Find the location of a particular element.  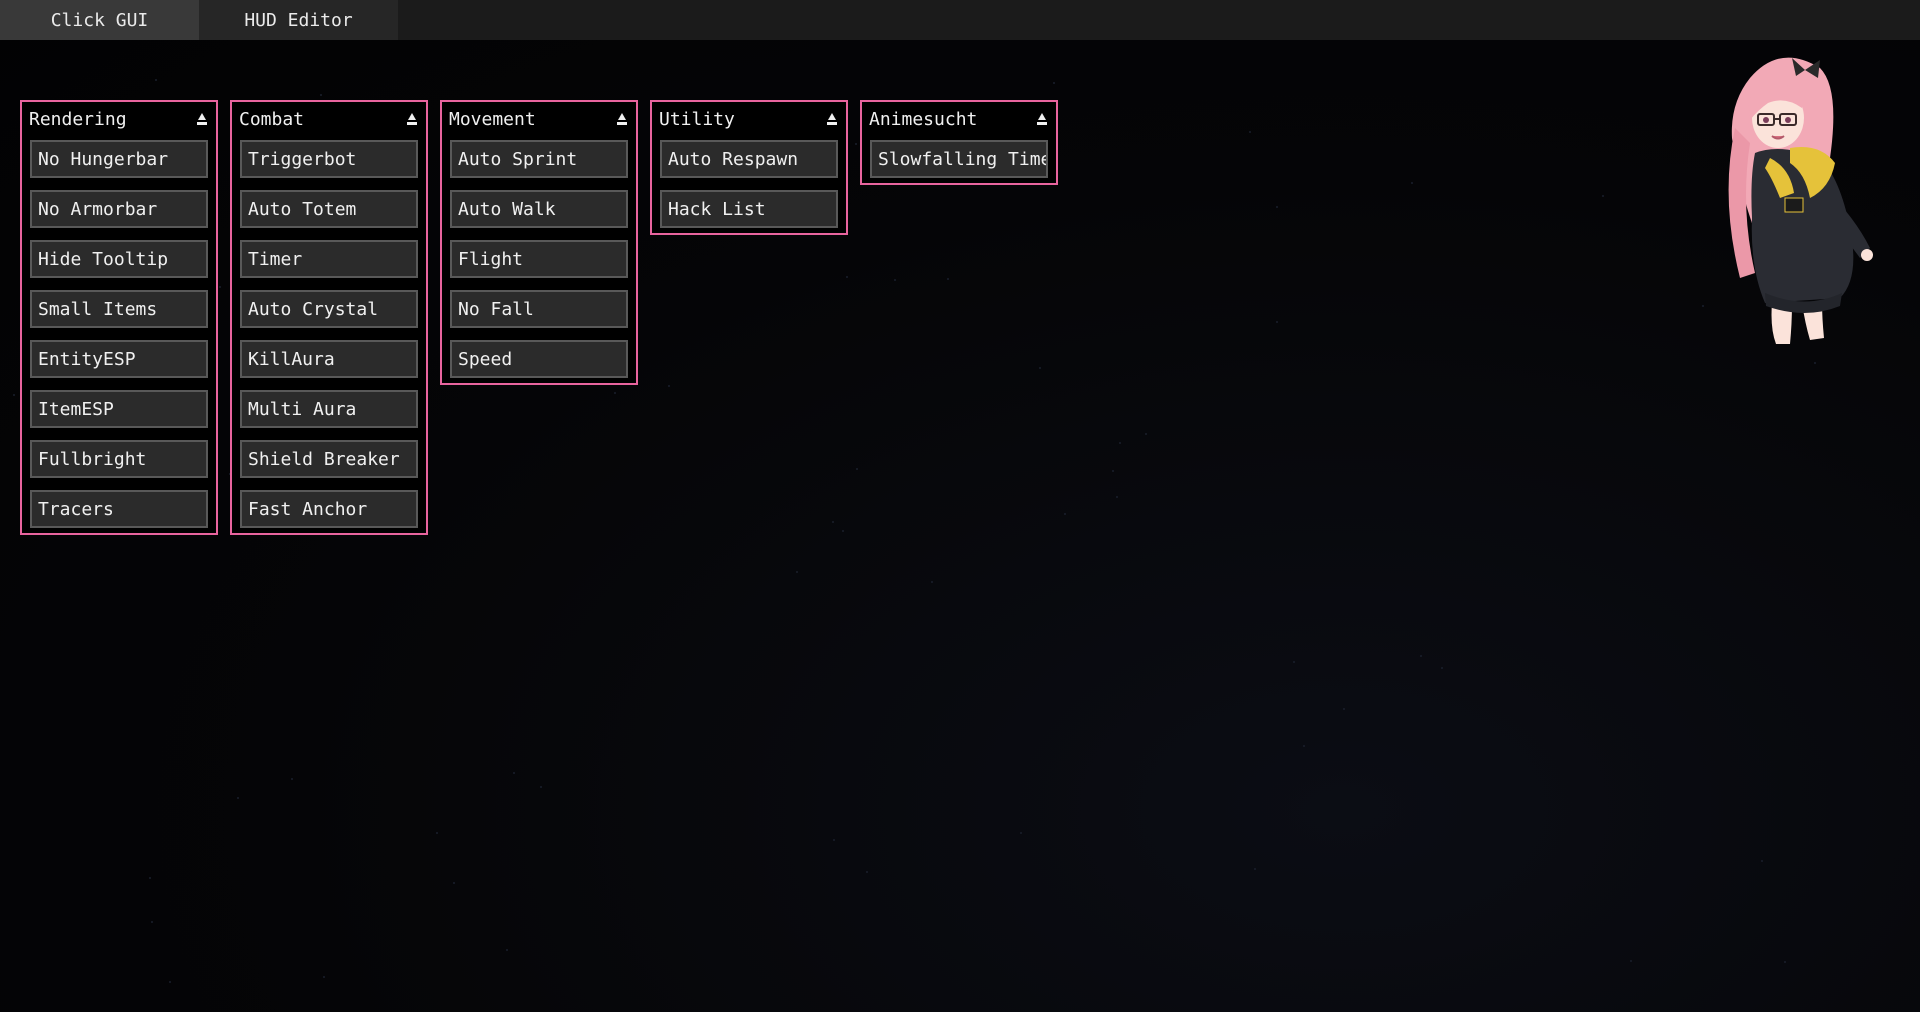

module-button-auto-walk: Auto Walk is located at coordinates (539, 209).